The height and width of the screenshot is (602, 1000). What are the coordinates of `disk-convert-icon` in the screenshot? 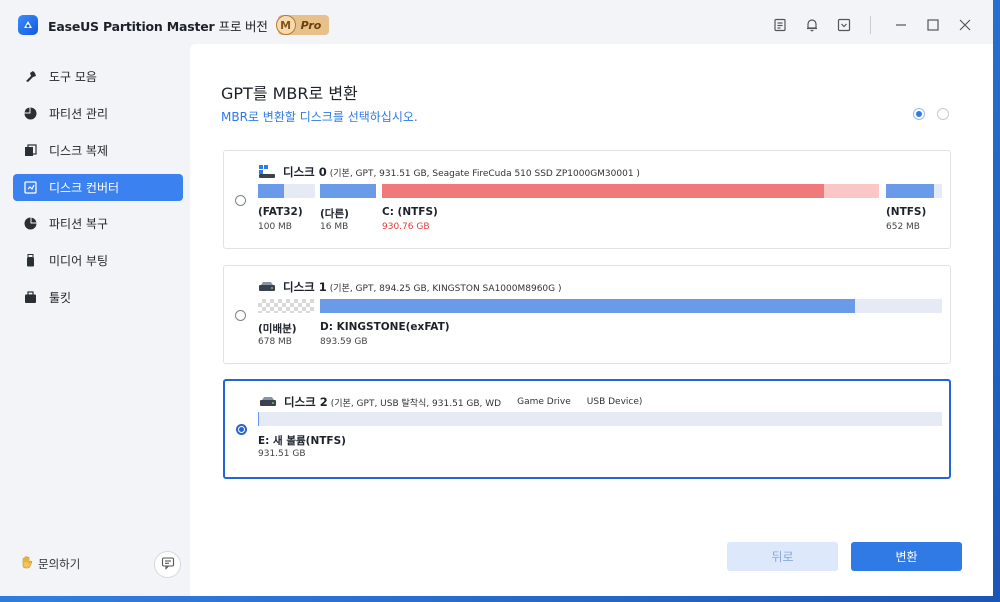 It's located at (30, 188).